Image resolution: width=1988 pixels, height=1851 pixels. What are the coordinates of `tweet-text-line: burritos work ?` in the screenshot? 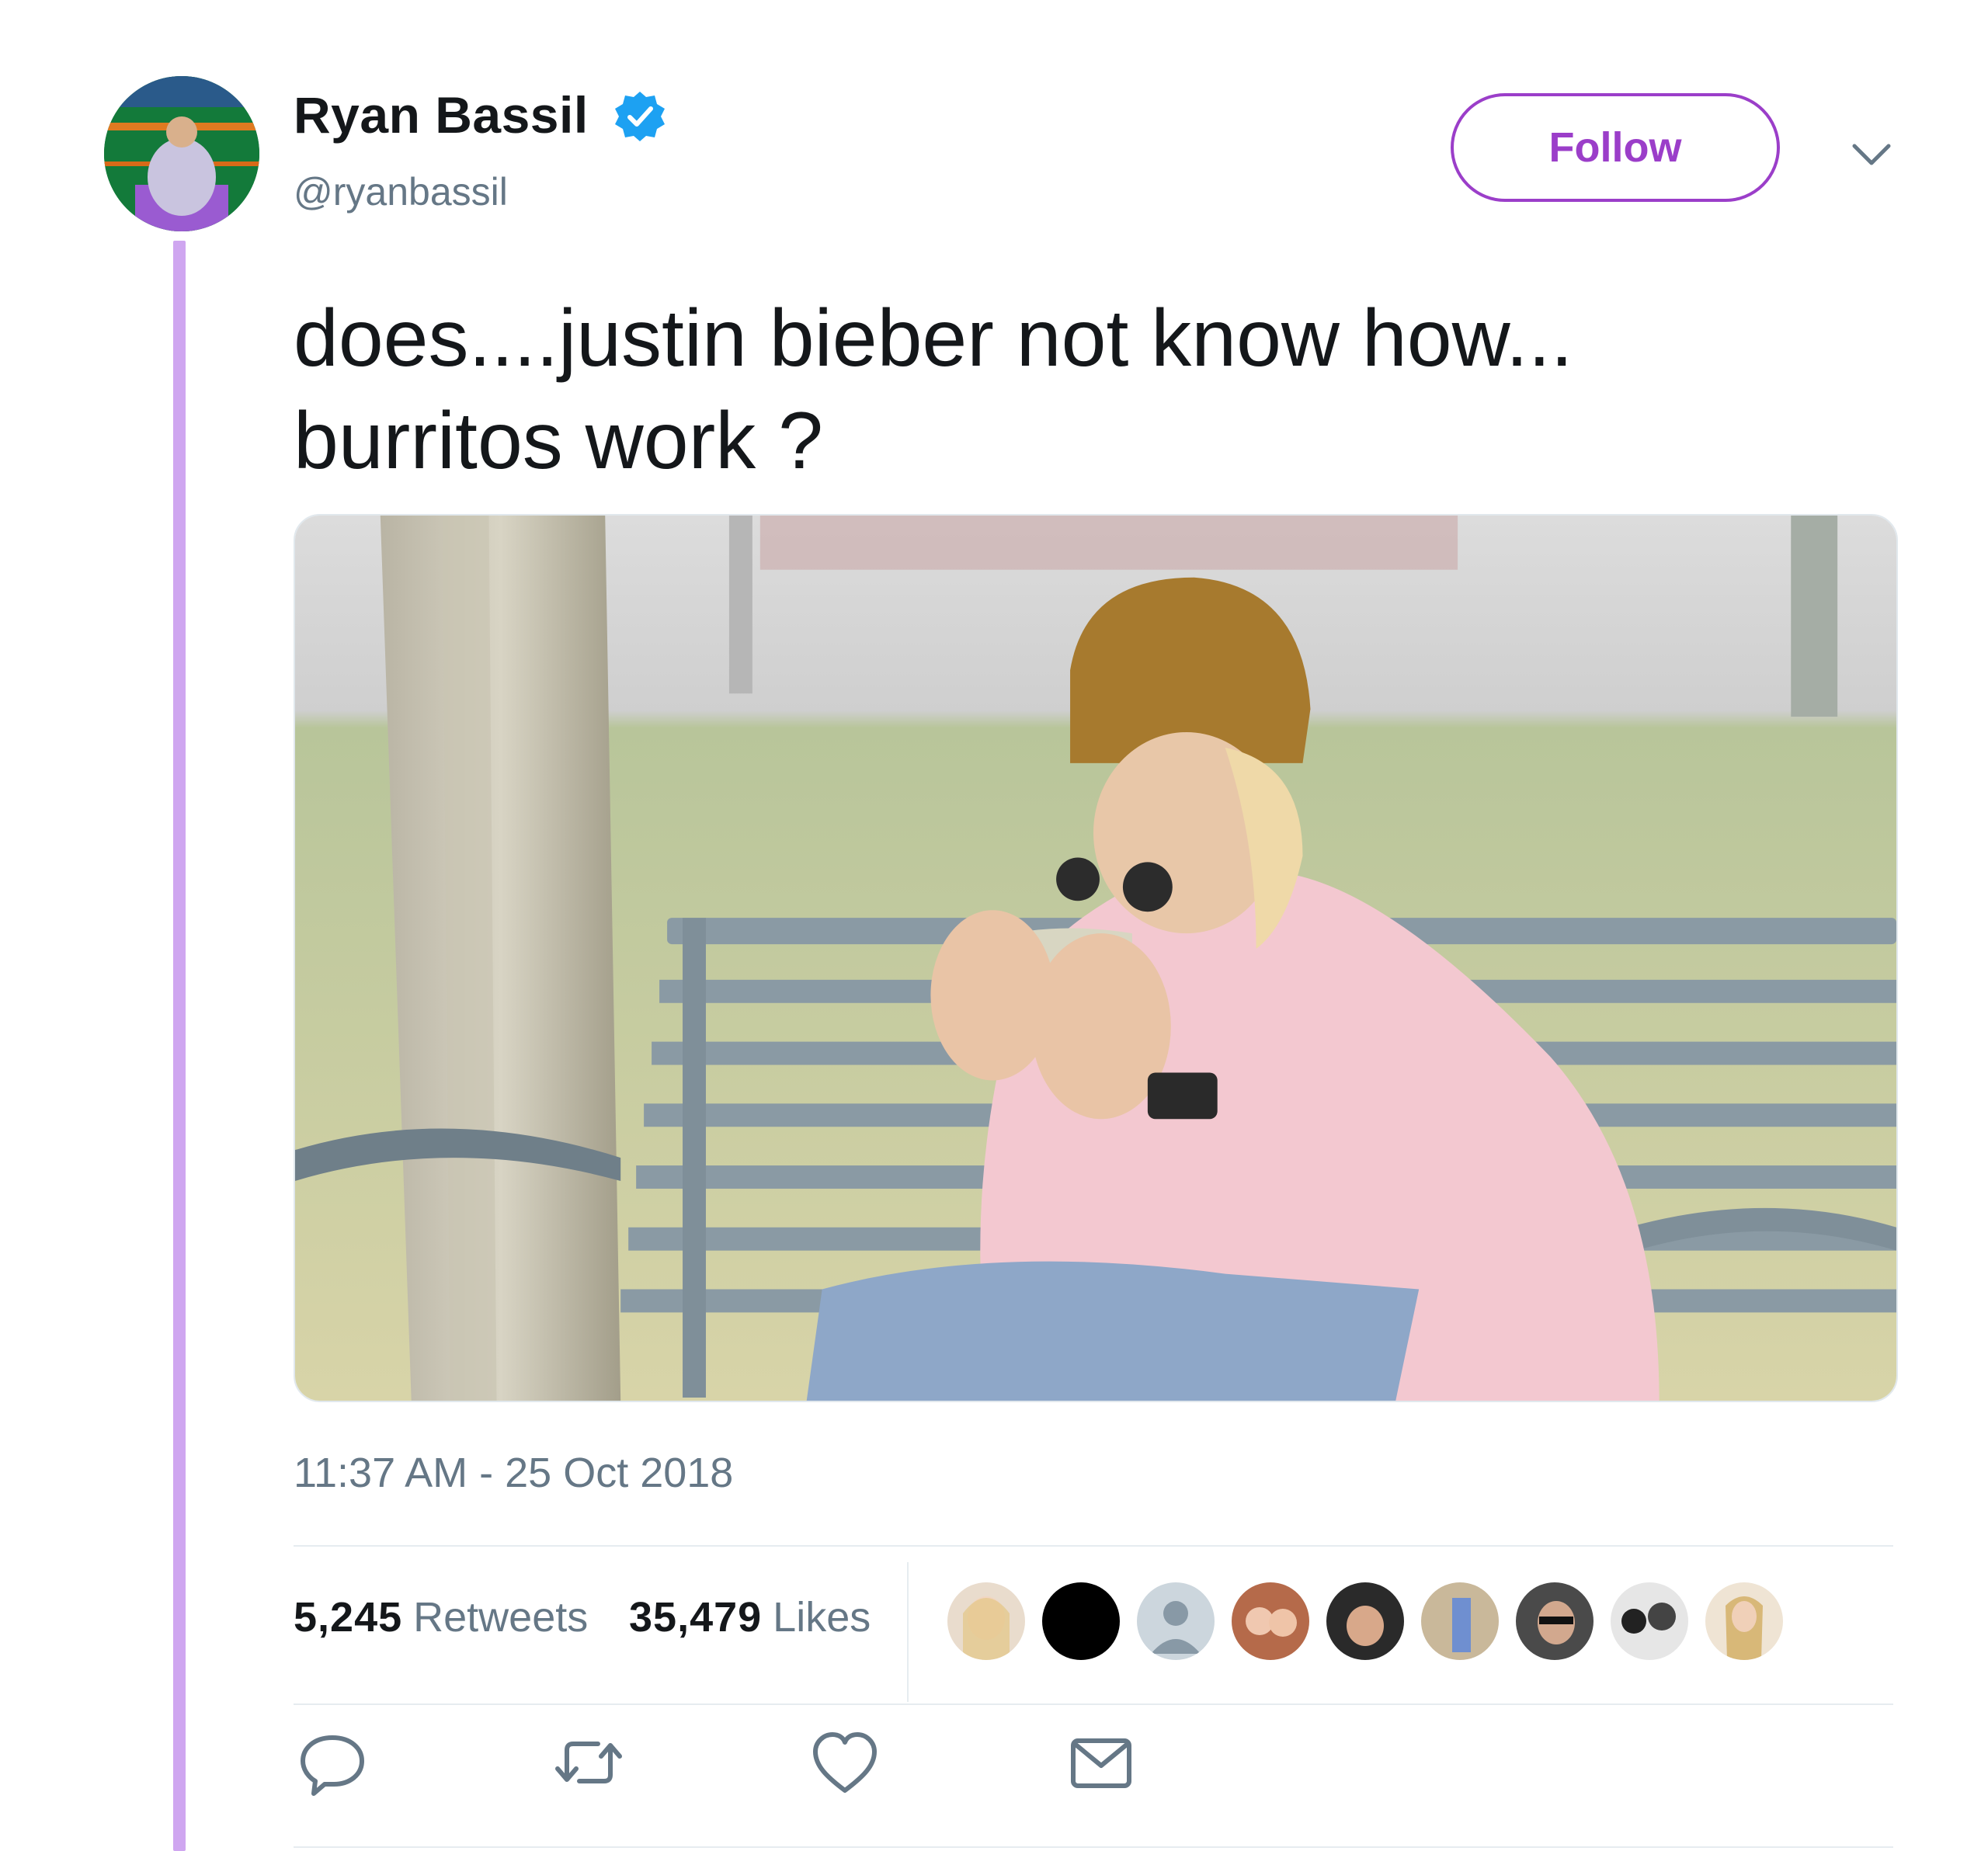 It's located at (558, 441).